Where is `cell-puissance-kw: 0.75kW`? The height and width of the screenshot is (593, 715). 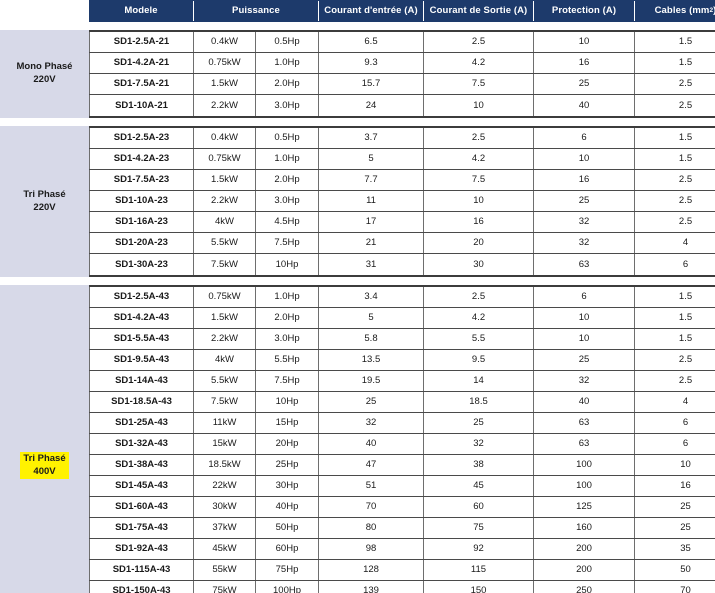
cell-puissance-kw: 0.75kW is located at coordinates (225, 297).